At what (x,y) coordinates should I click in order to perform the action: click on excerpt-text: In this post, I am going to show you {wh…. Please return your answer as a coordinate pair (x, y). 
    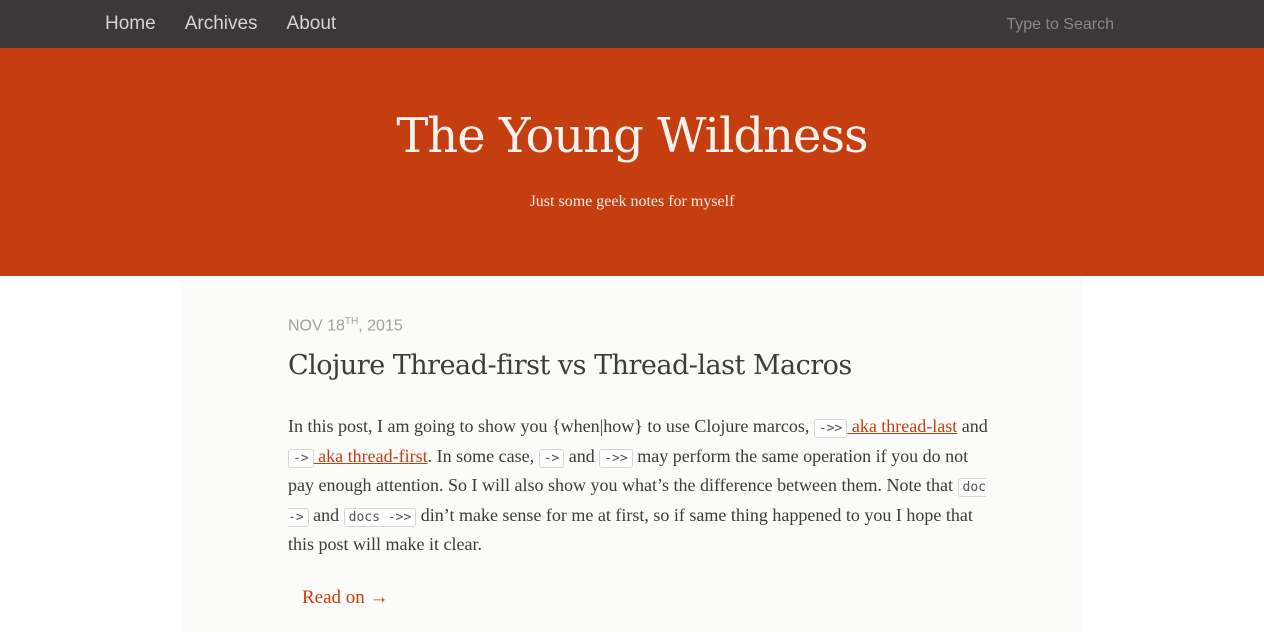
    Looking at the image, I should click on (551, 426).